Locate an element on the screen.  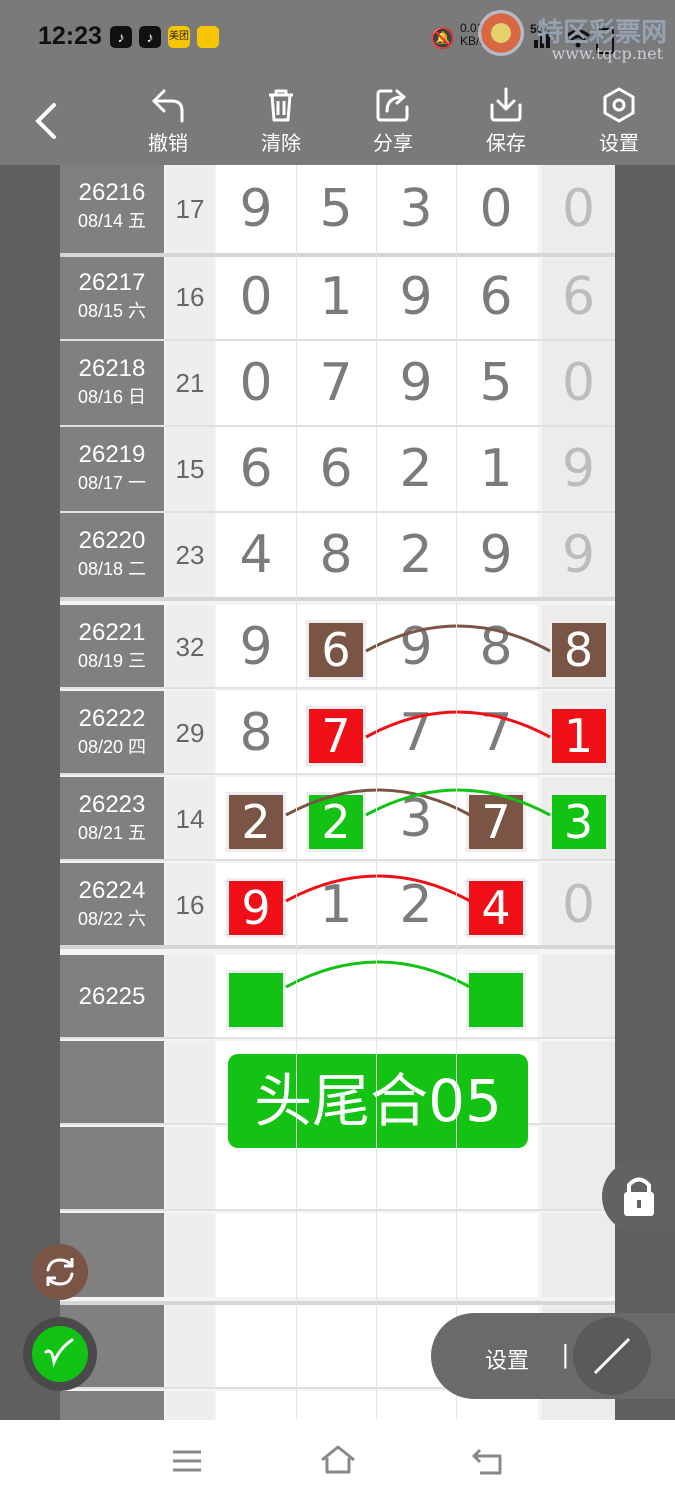
pen-icon is located at coordinates (60, 1354).